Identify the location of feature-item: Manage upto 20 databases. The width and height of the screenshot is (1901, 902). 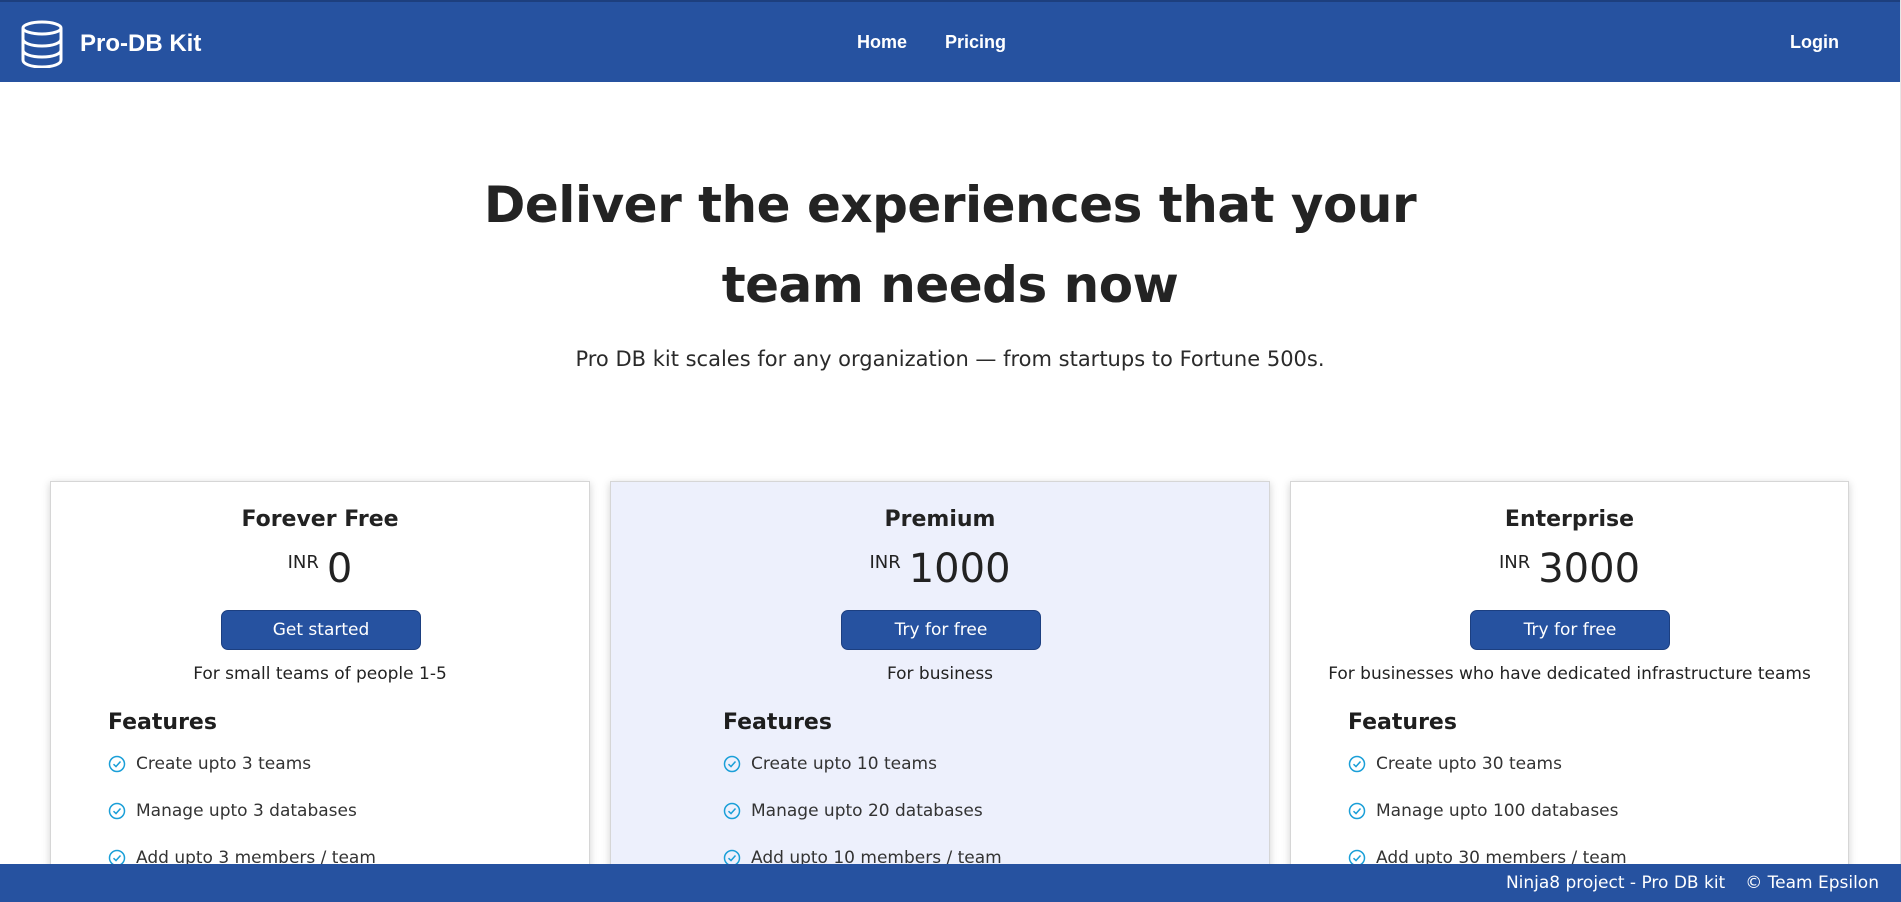
(862, 824).